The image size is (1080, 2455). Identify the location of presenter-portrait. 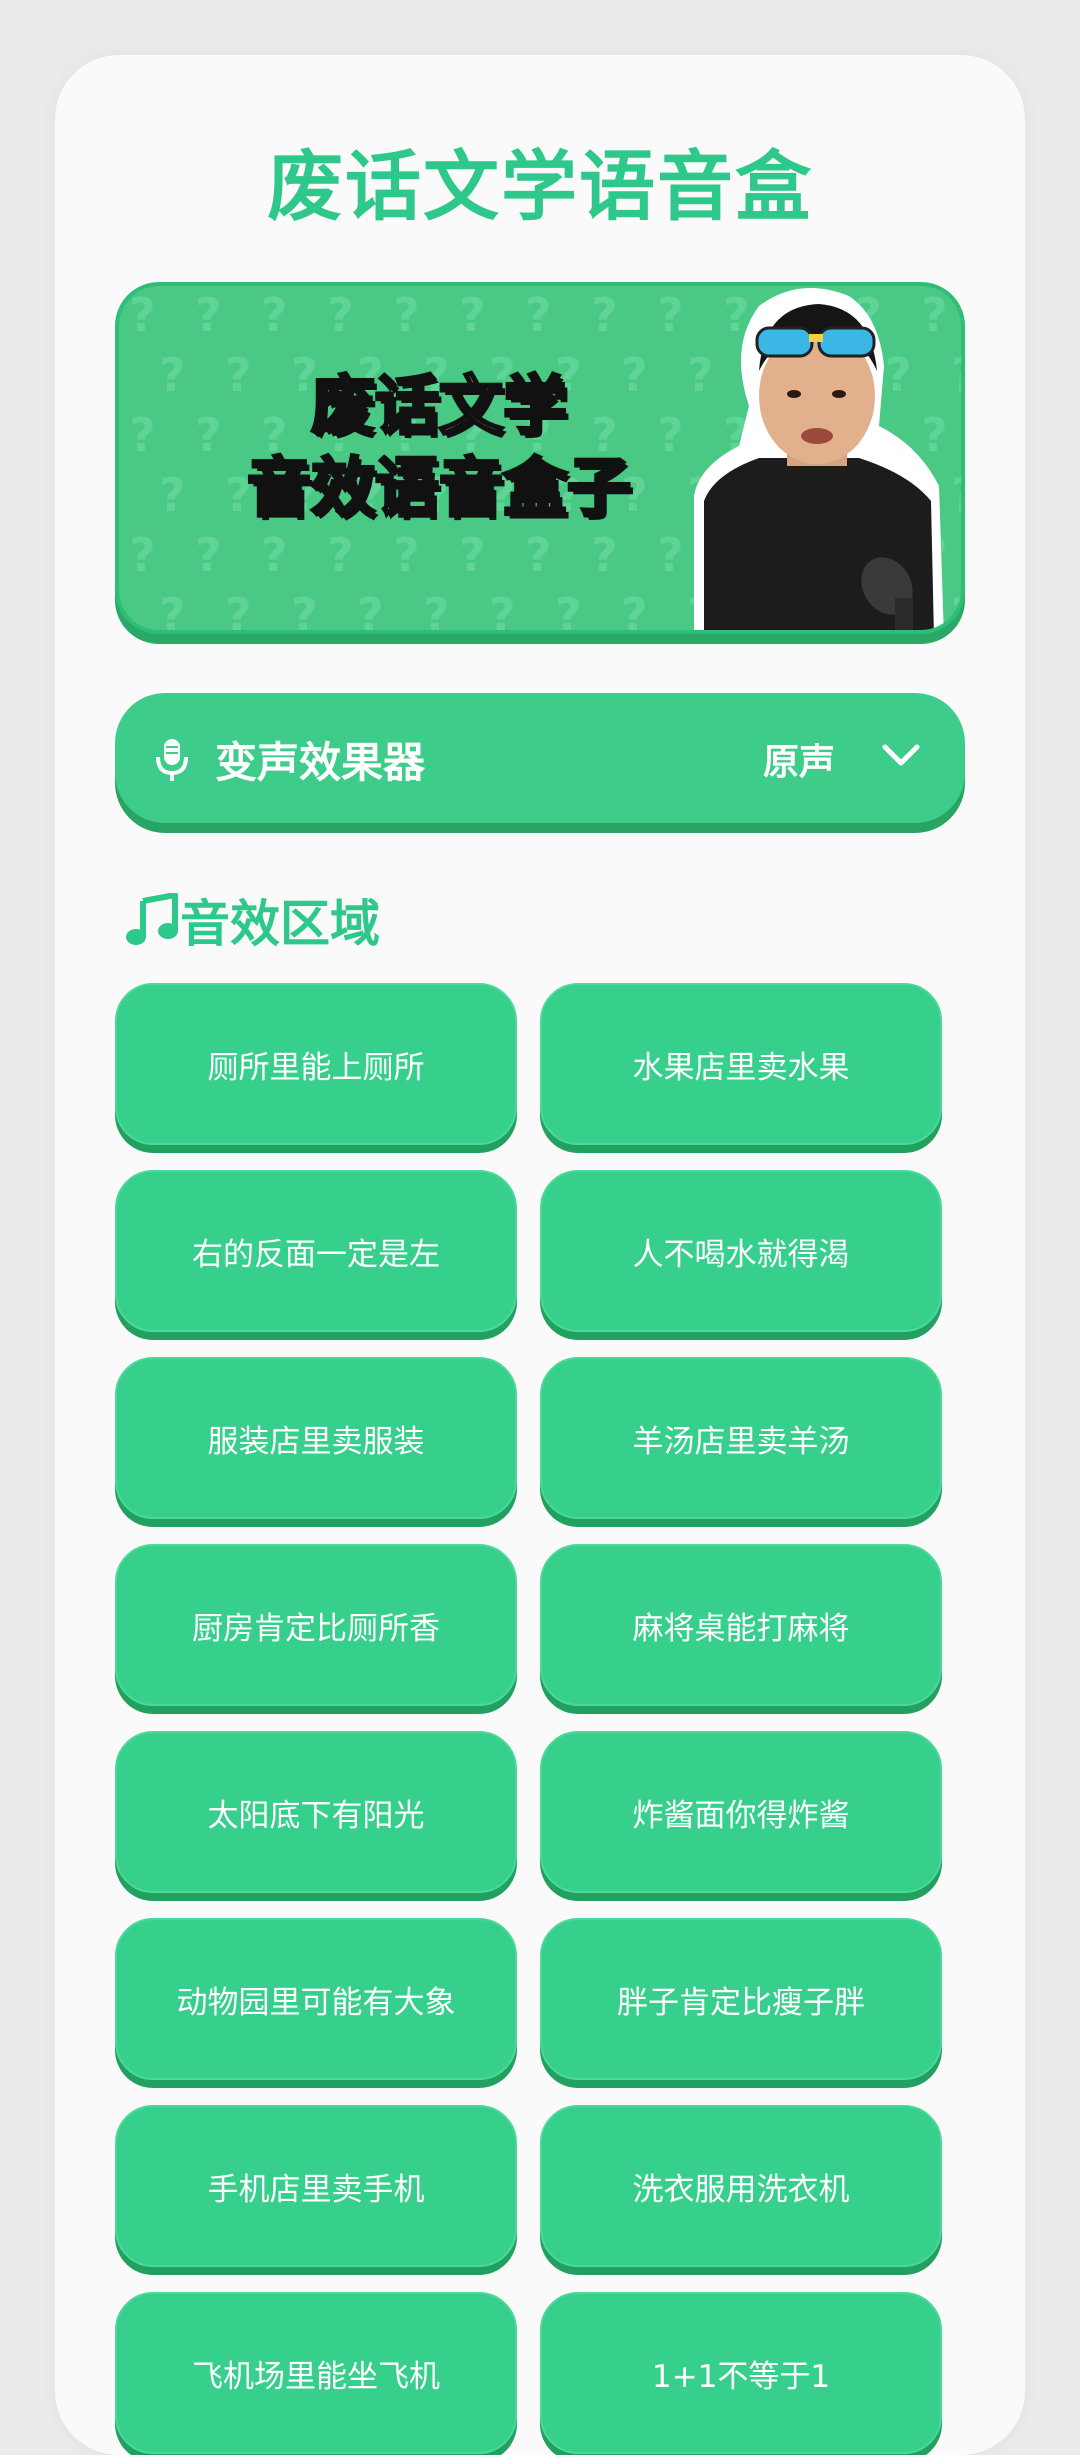
(819, 459).